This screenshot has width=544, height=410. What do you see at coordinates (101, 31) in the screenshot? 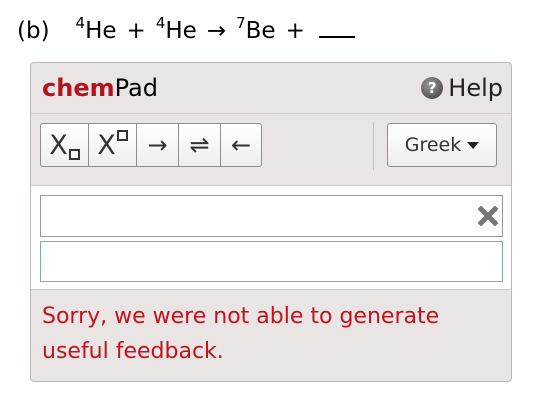
I see `reactant1-symbol: He` at bounding box center [101, 31].